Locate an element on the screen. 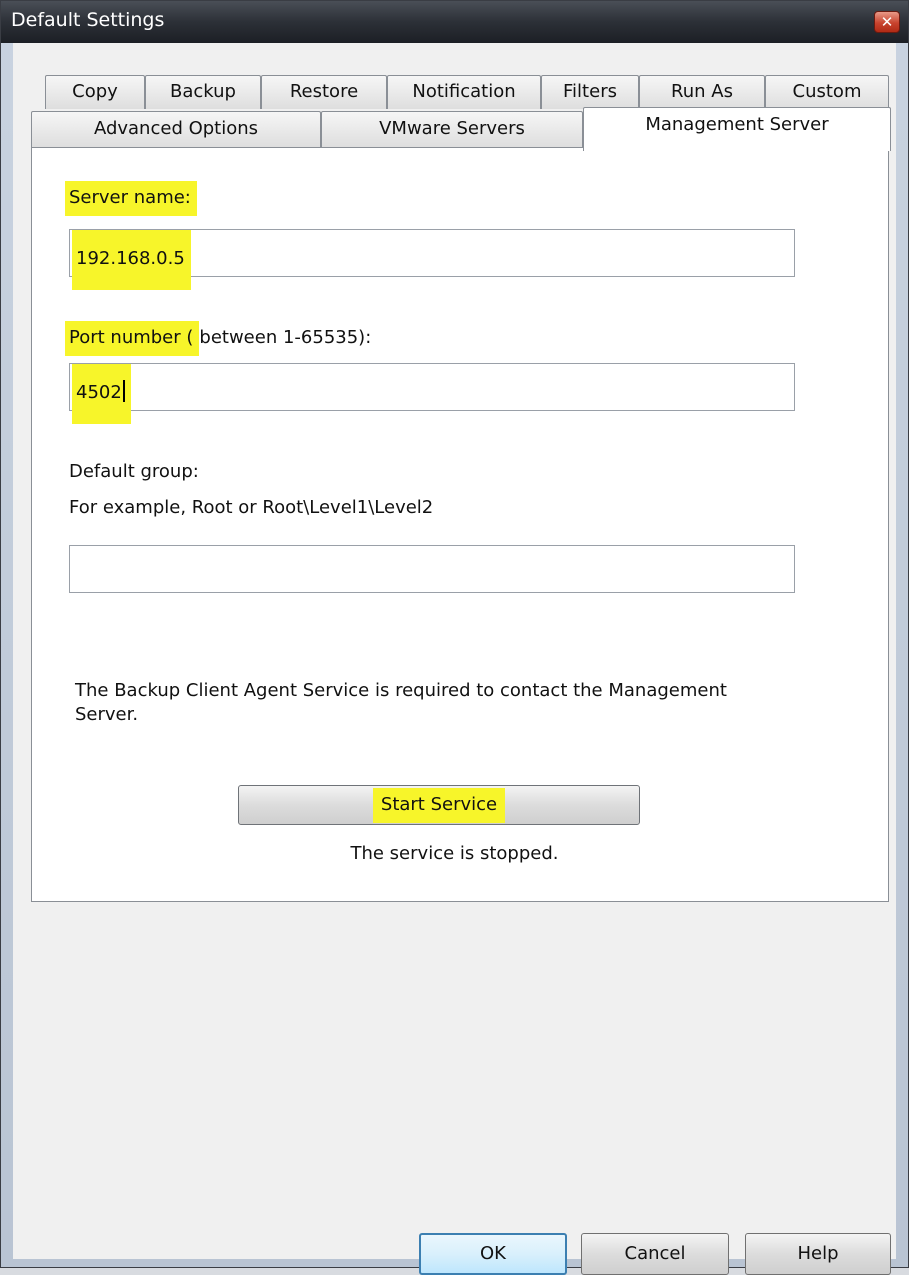 The width and height of the screenshot is (909, 1275). default-group-label: Default group: is located at coordinates (134, 471).